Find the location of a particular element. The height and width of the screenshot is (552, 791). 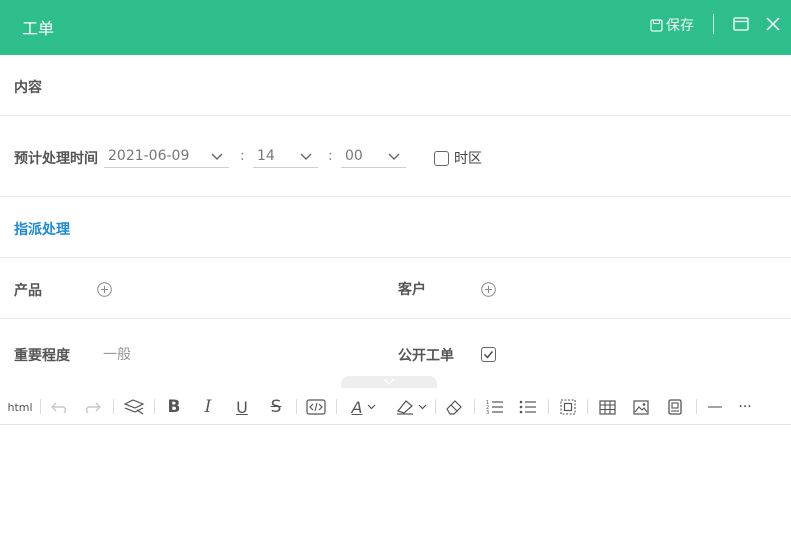

content-label: 内容 is located at coordinates (28, 88).